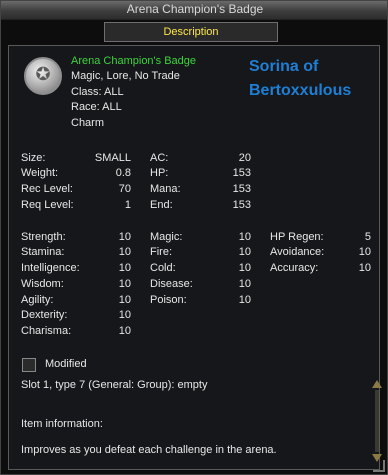 The image size is (388, 475). I want to click on item-name: Arena Champion's Badge, so click(134, 61).